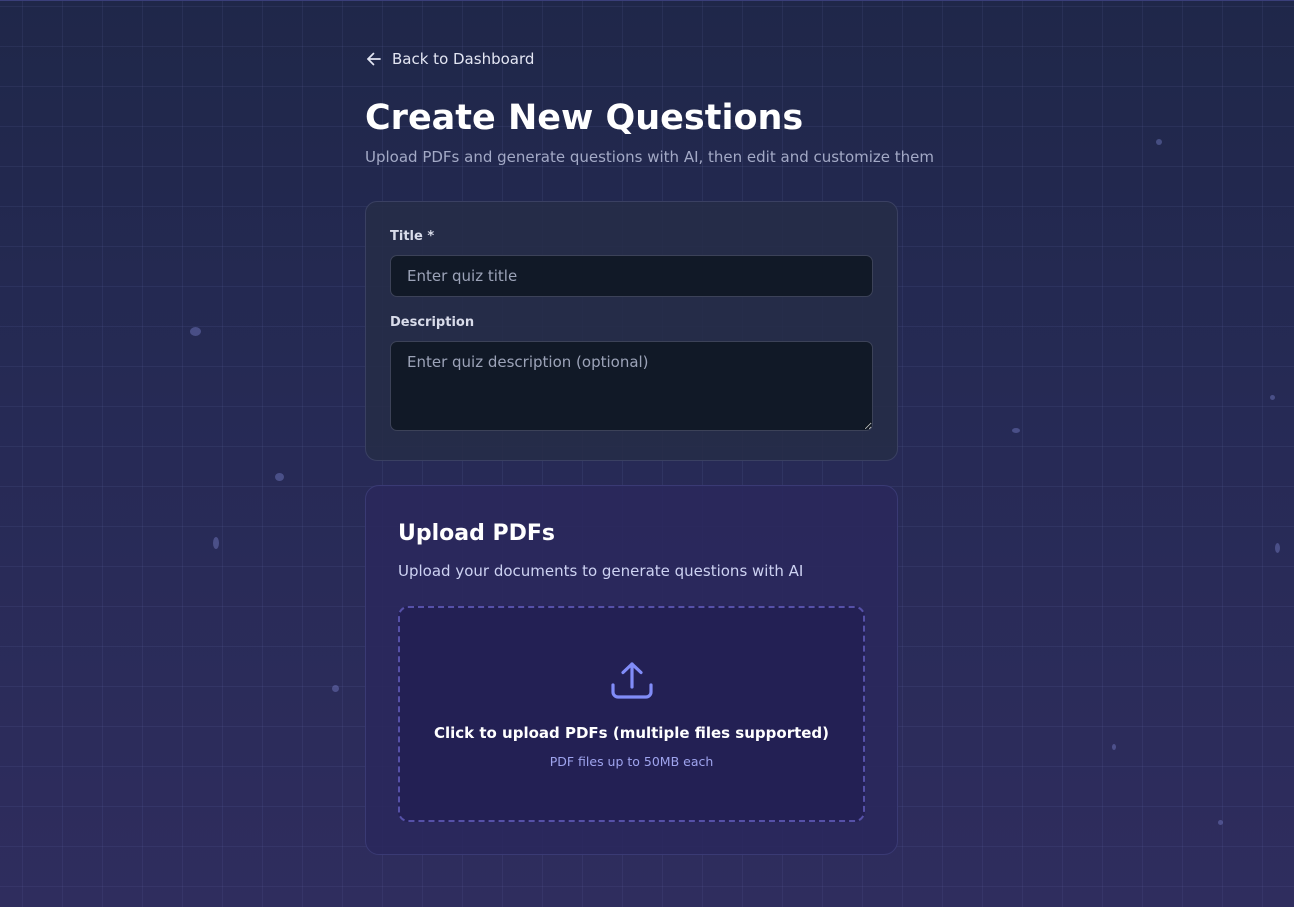  Describe the element at coordinates (432, 322) in the screenshot. I see `description-label: Description` at that location.